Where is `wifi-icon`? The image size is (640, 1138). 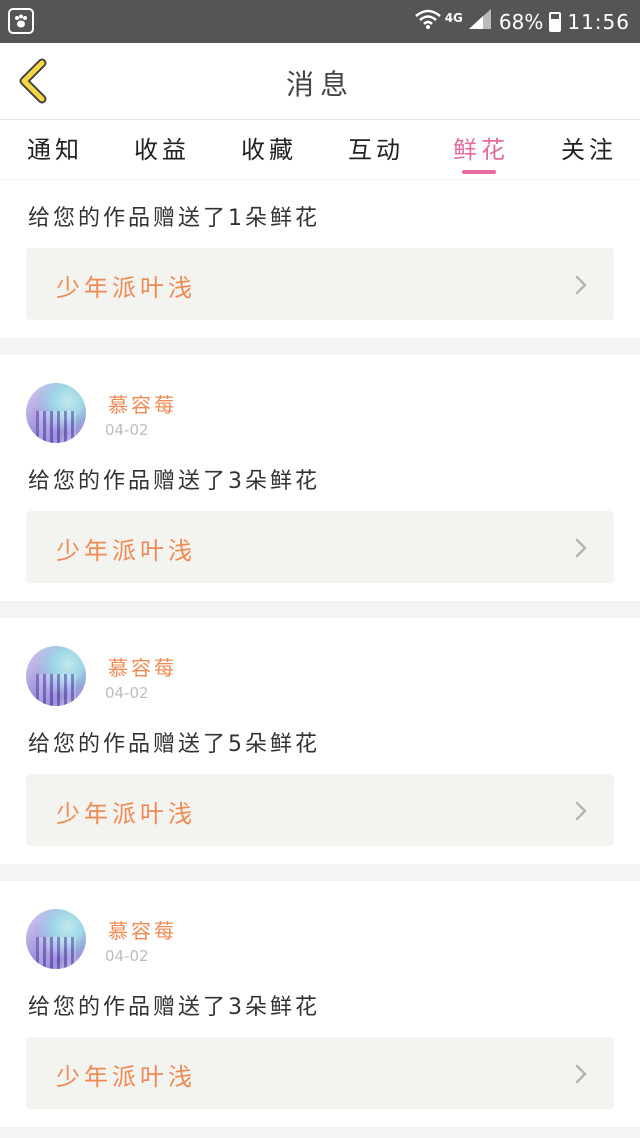
wifi-icon is located at coordinates (427, 21).